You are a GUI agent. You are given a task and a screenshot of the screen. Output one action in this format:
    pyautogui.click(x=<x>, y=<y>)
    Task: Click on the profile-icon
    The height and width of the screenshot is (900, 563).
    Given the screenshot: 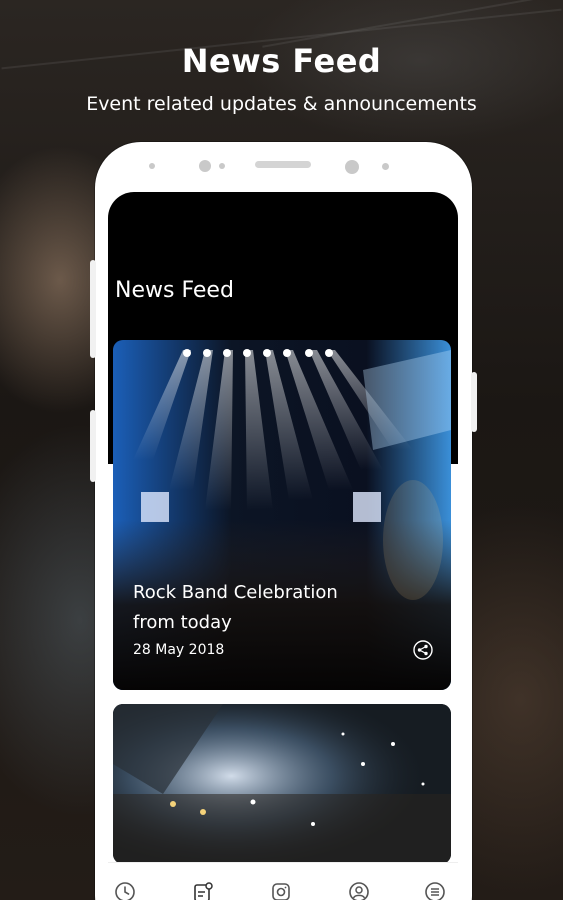 What is the action you would take?
    pyautogui.click(x=359, y=891)
    